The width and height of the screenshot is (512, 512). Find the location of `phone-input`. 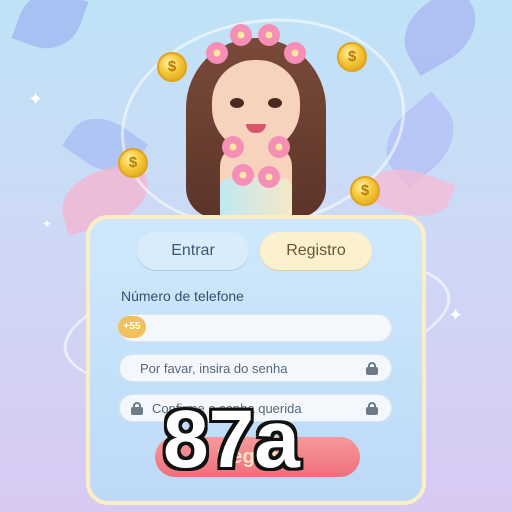

phone-input is located at coordinates (255, 328).